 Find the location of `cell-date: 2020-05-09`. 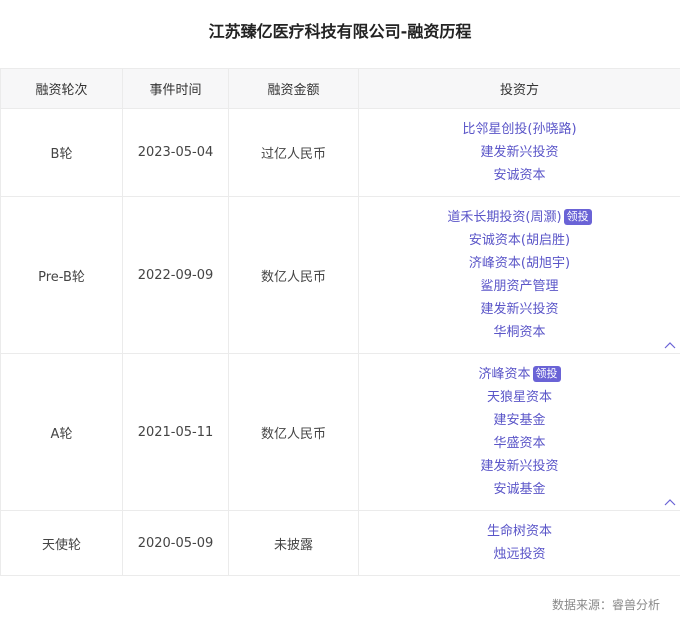

cell-date: 2020-05-09 is located at coordinates (175, 543).